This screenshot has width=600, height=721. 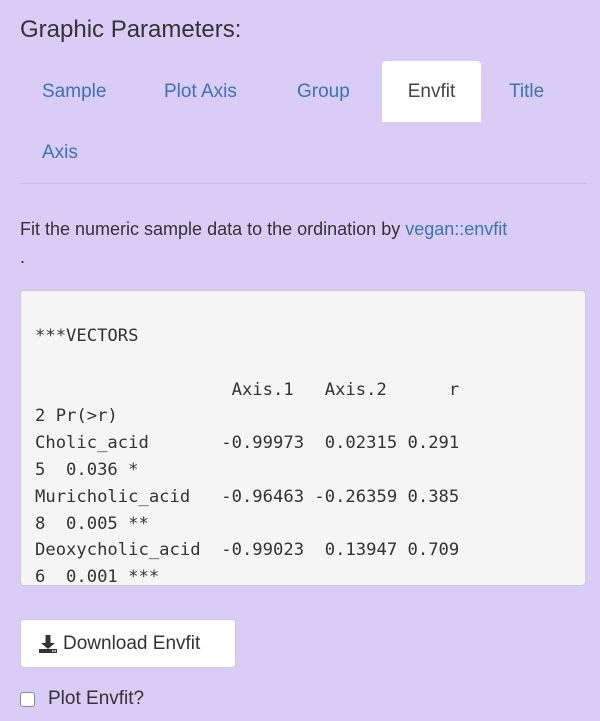 I want to click on download-envfit-label: Download Envfit, so click(x=132, y=643).